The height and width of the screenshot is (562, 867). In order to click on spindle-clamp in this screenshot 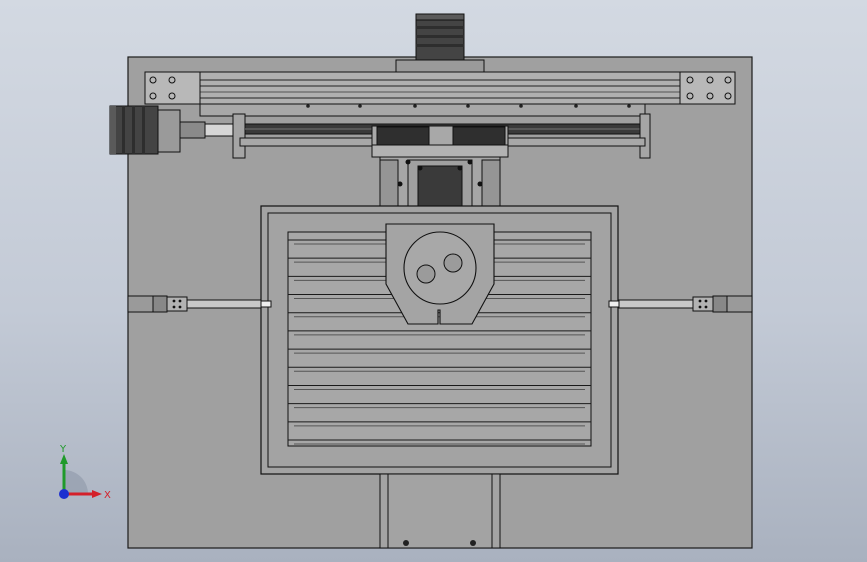, I will do `click(440, 274)`.